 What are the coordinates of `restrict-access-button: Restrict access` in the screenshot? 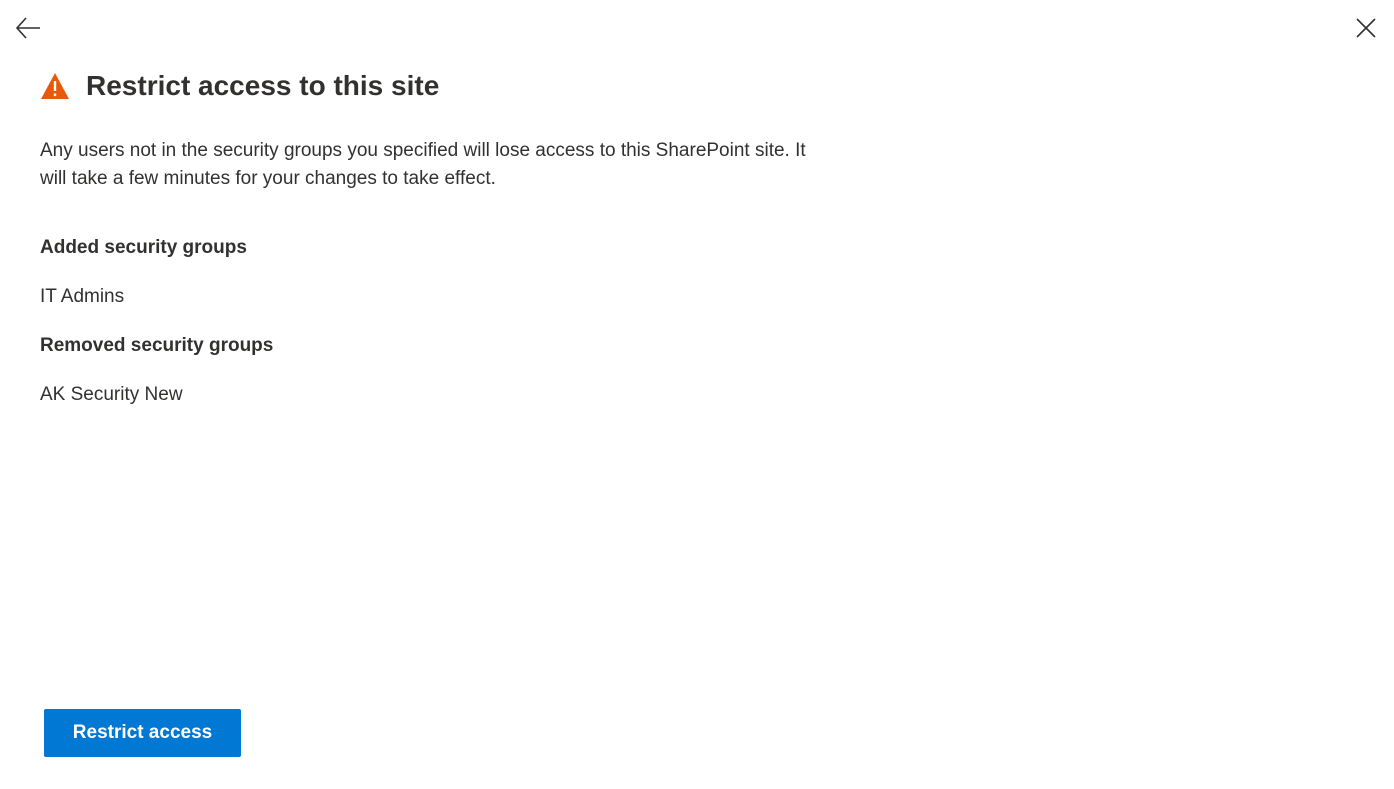 It's located at (142, 733).